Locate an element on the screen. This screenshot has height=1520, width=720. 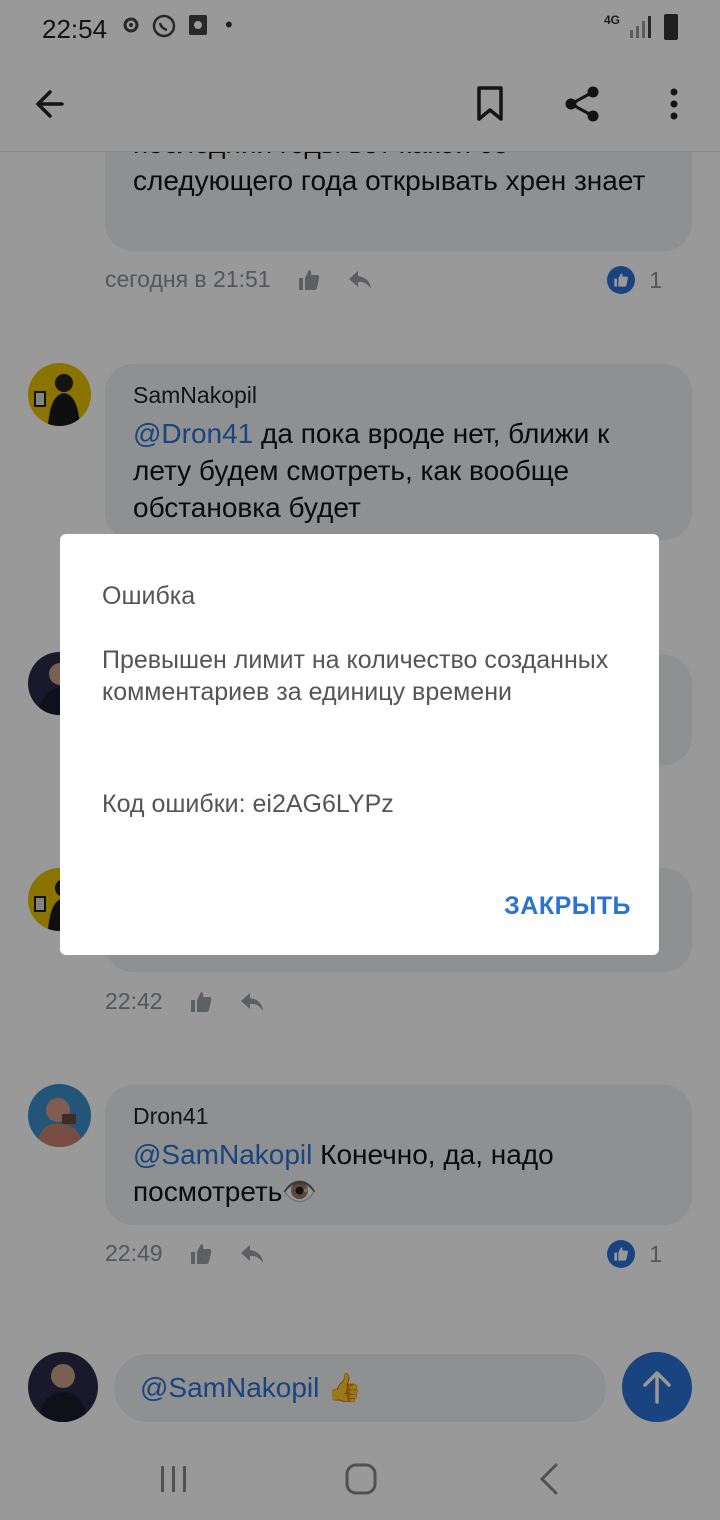
dialog-error-code: Код ошибки: ei2AG6LYPz is located at coordinates (248, 804).